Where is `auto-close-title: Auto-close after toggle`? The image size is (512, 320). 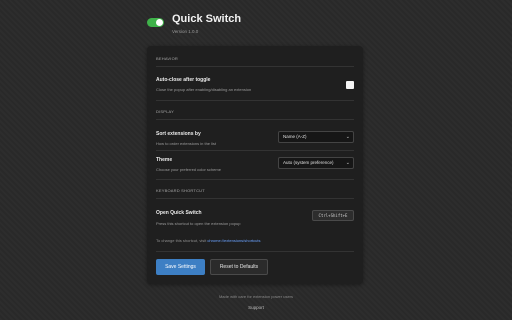 auto-close-title: Auto-close after toggle is located at coordinates (183, 80).